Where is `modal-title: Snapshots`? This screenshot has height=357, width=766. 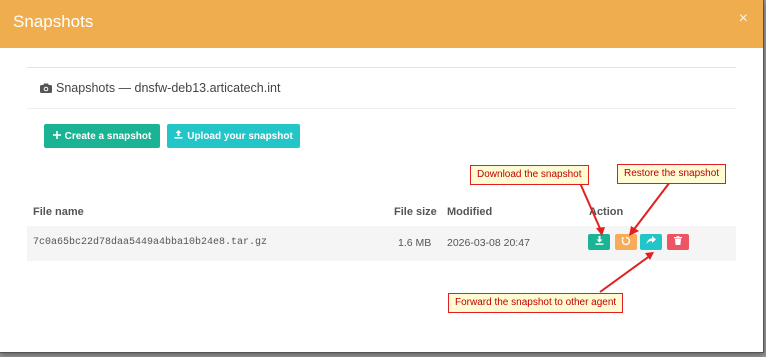 modal-title: Snapshots is located at coordinates (53, 21).